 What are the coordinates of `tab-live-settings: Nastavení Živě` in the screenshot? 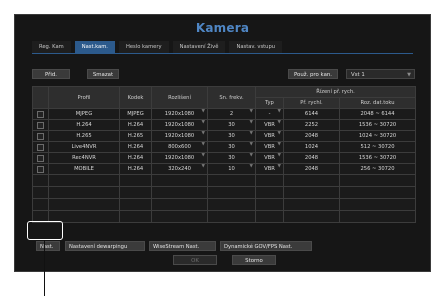 It's located at (199, 47).